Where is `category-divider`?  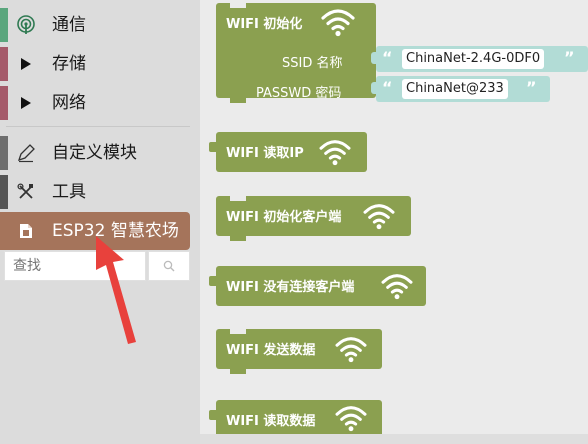
category-divider is located at coordinates (98, 126).